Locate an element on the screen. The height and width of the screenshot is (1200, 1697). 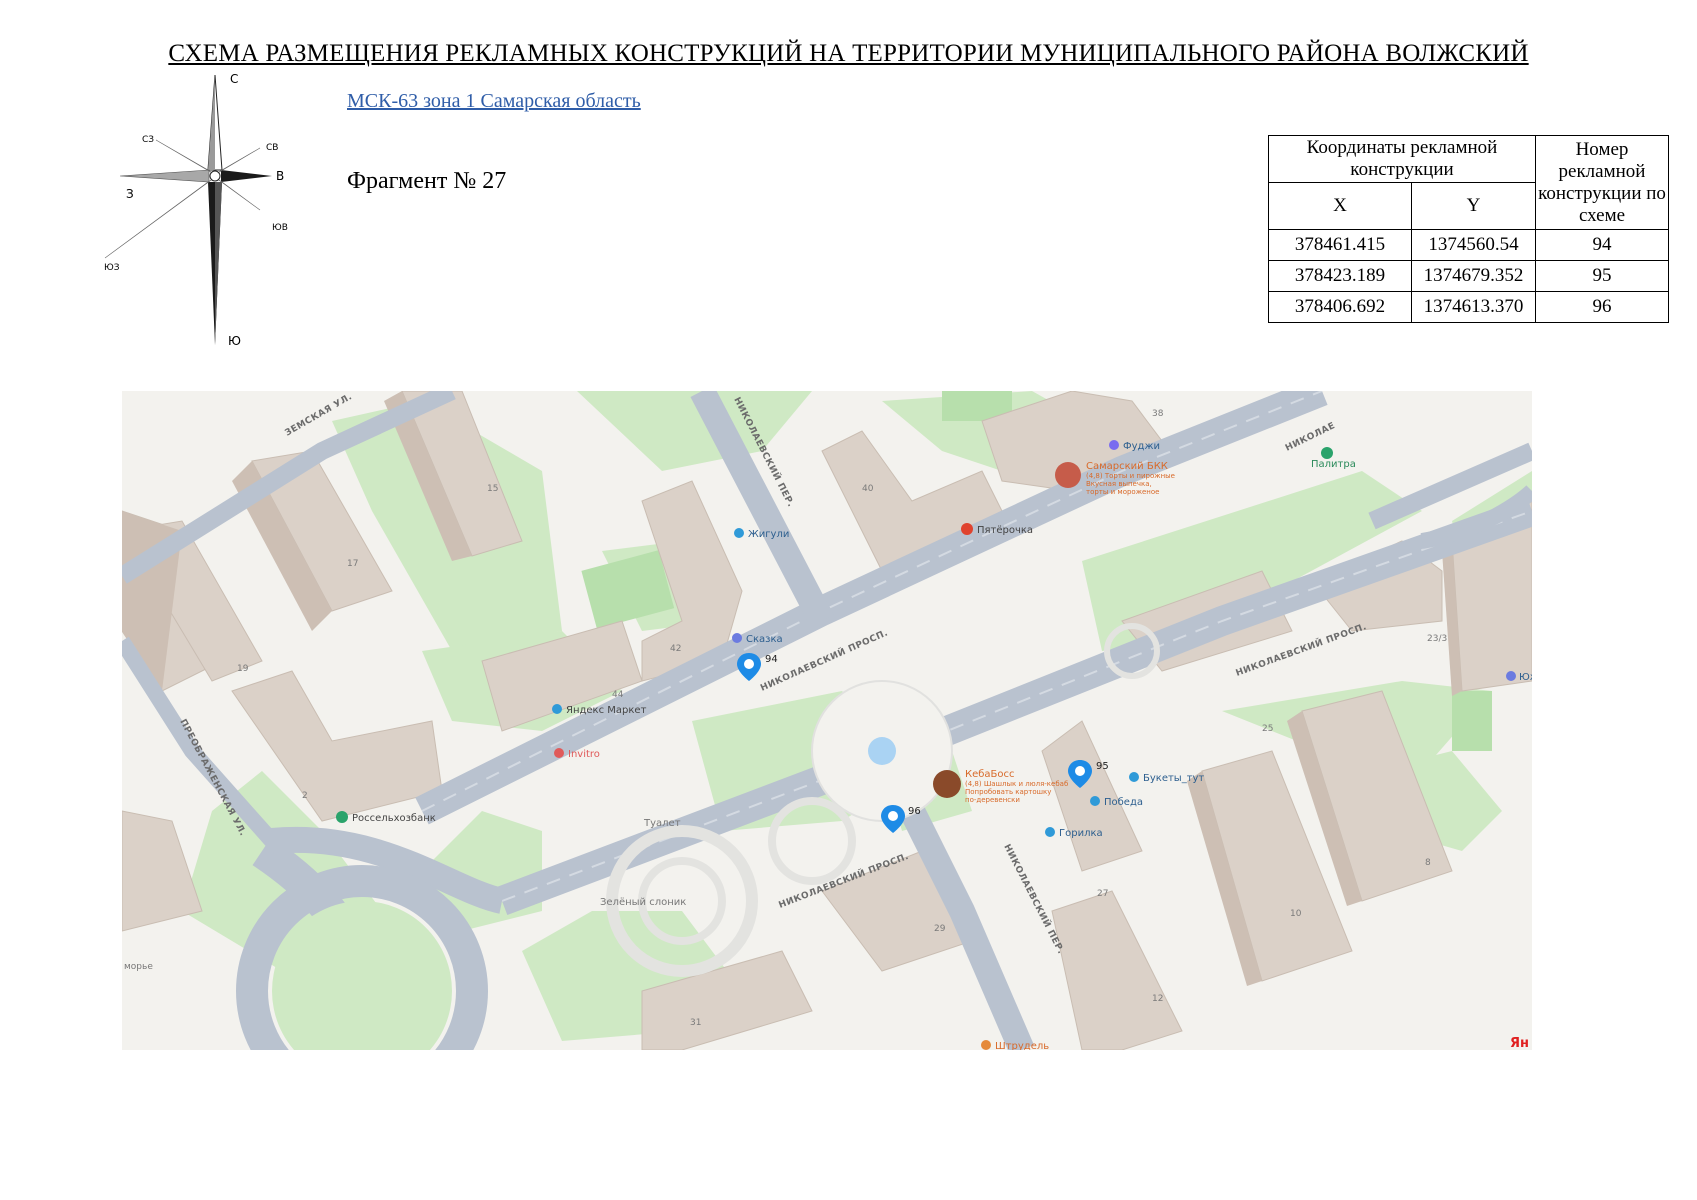
building-number: 42 is located at coordinates (675, 649).